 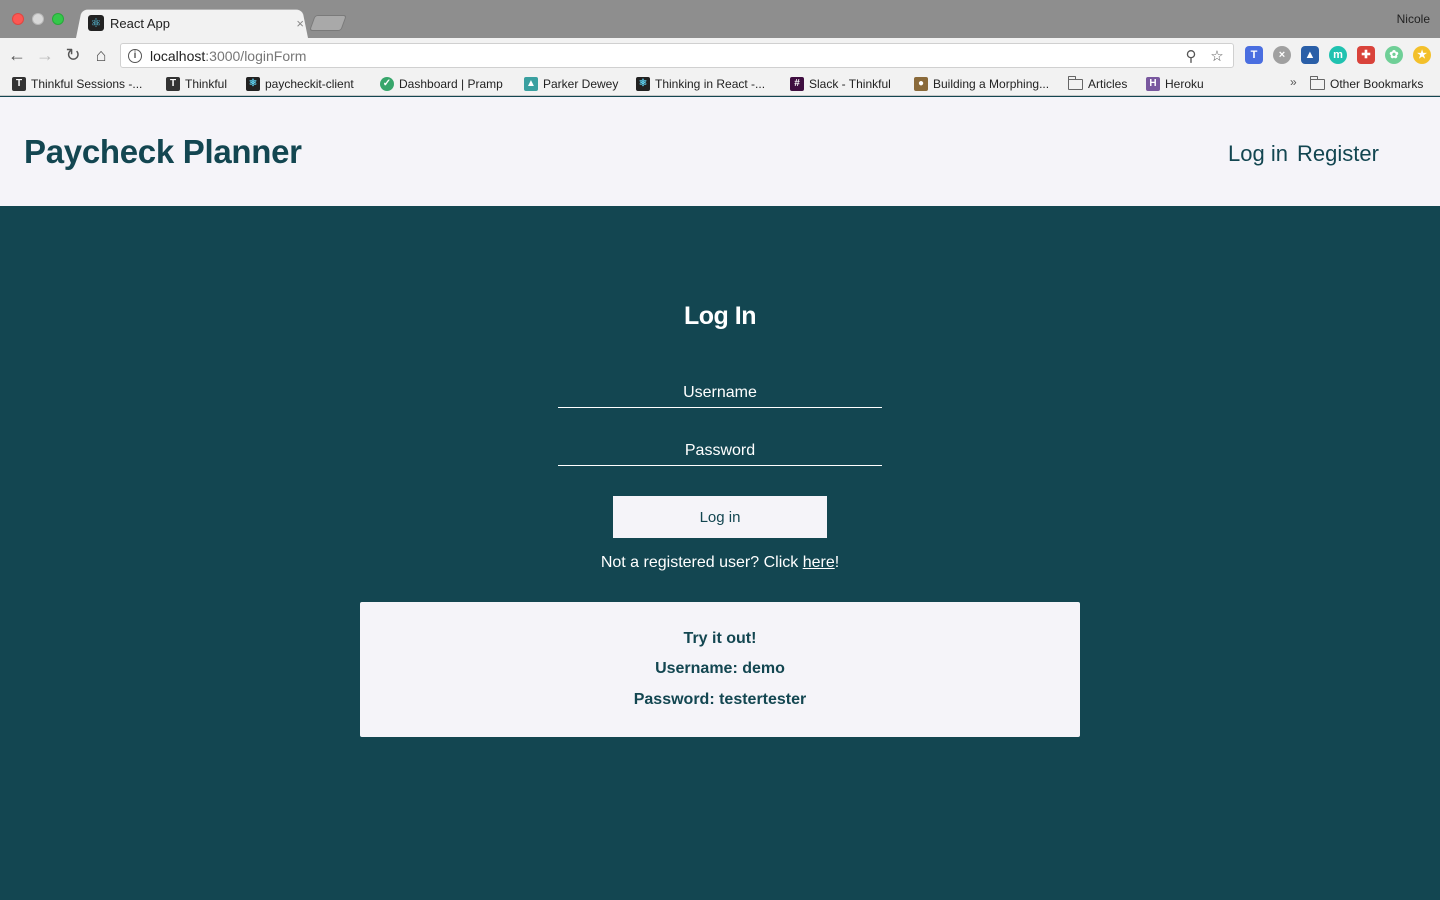 What do you see at coordinates (163, 152) in the screenshot?
I see `brand-title: Paycheck Planner` at bounding box center [163, 152].